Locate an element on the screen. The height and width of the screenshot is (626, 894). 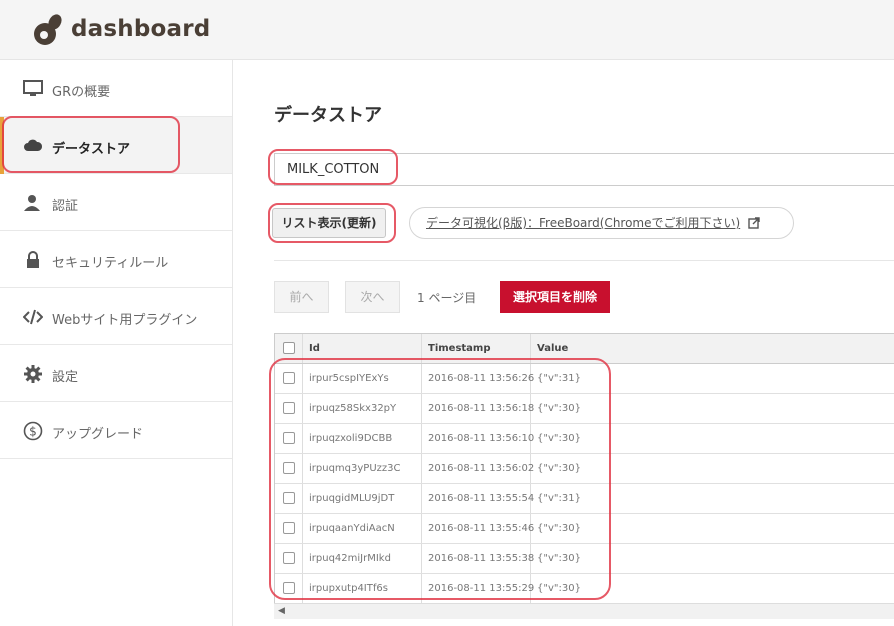
cell-id: irpuqmq3yPUzz3C is located at coordinates (362, 468).